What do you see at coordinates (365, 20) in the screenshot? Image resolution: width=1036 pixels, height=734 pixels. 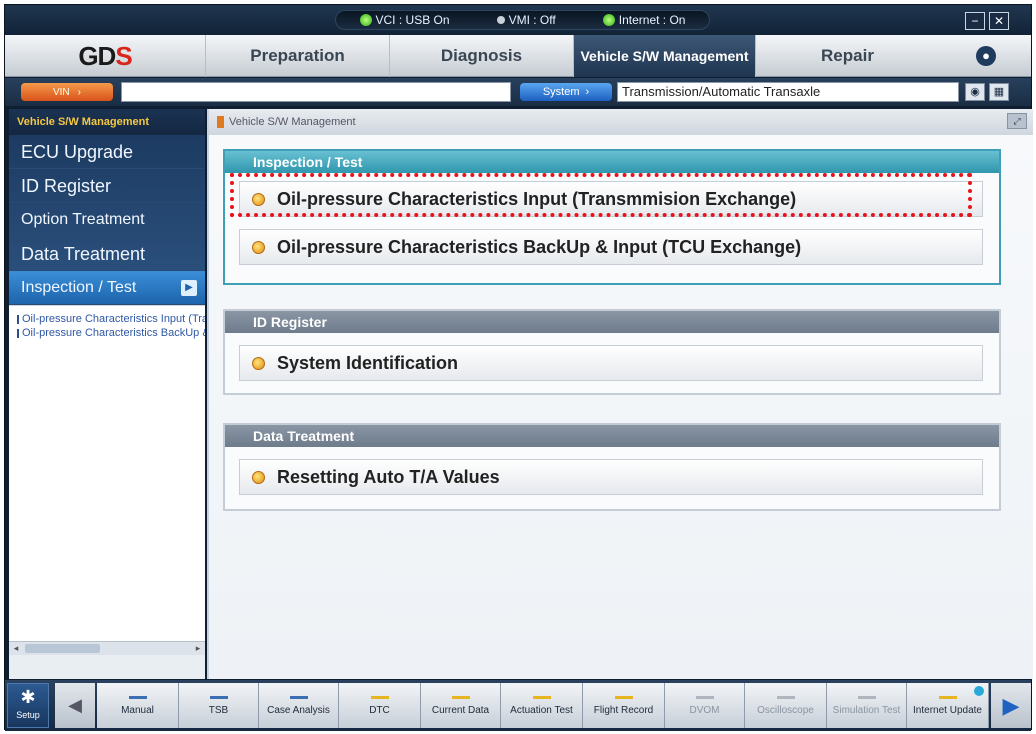 I see `vci-indicator-icon` at bounding box center [365, 20].